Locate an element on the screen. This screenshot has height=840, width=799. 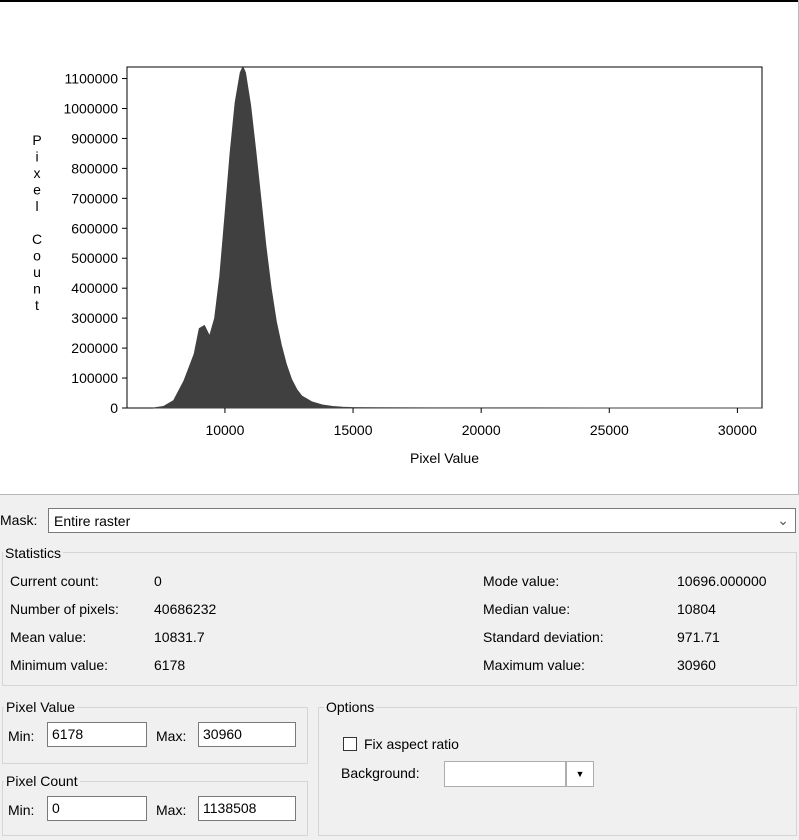
pixel-value-max-label: Max: is located at coordinates (171, 736).